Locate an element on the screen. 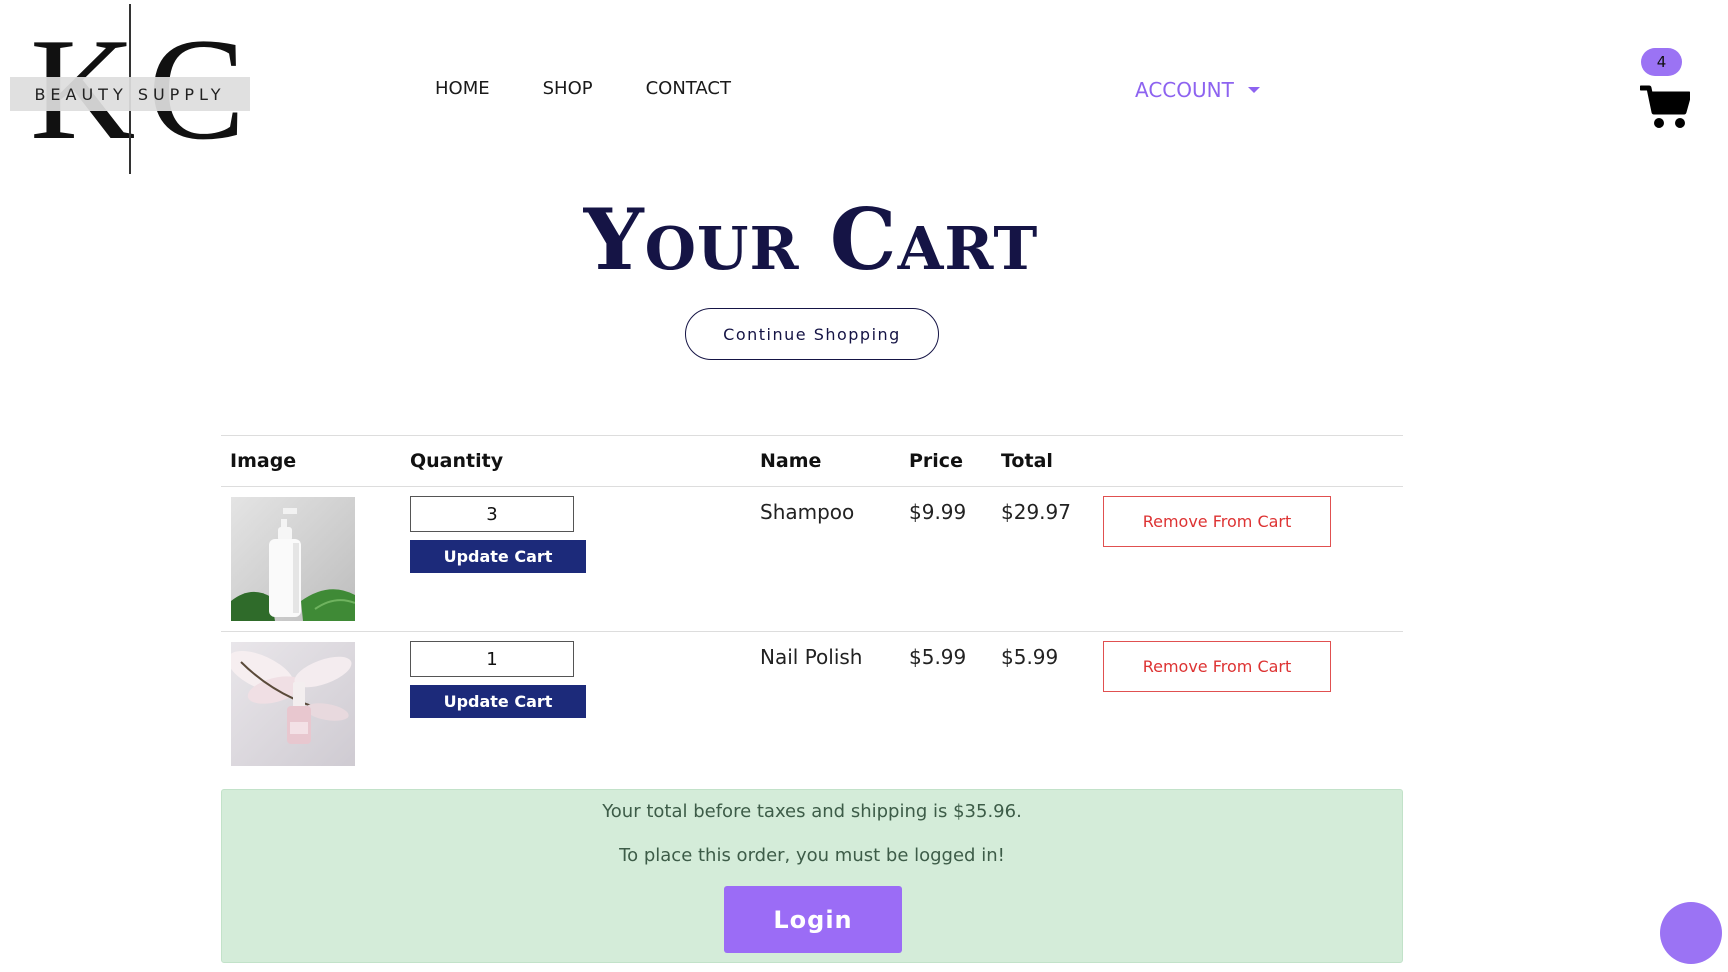  brand-logo: K C BEAUTY SUPPLY is located at coordinates (130, 89).